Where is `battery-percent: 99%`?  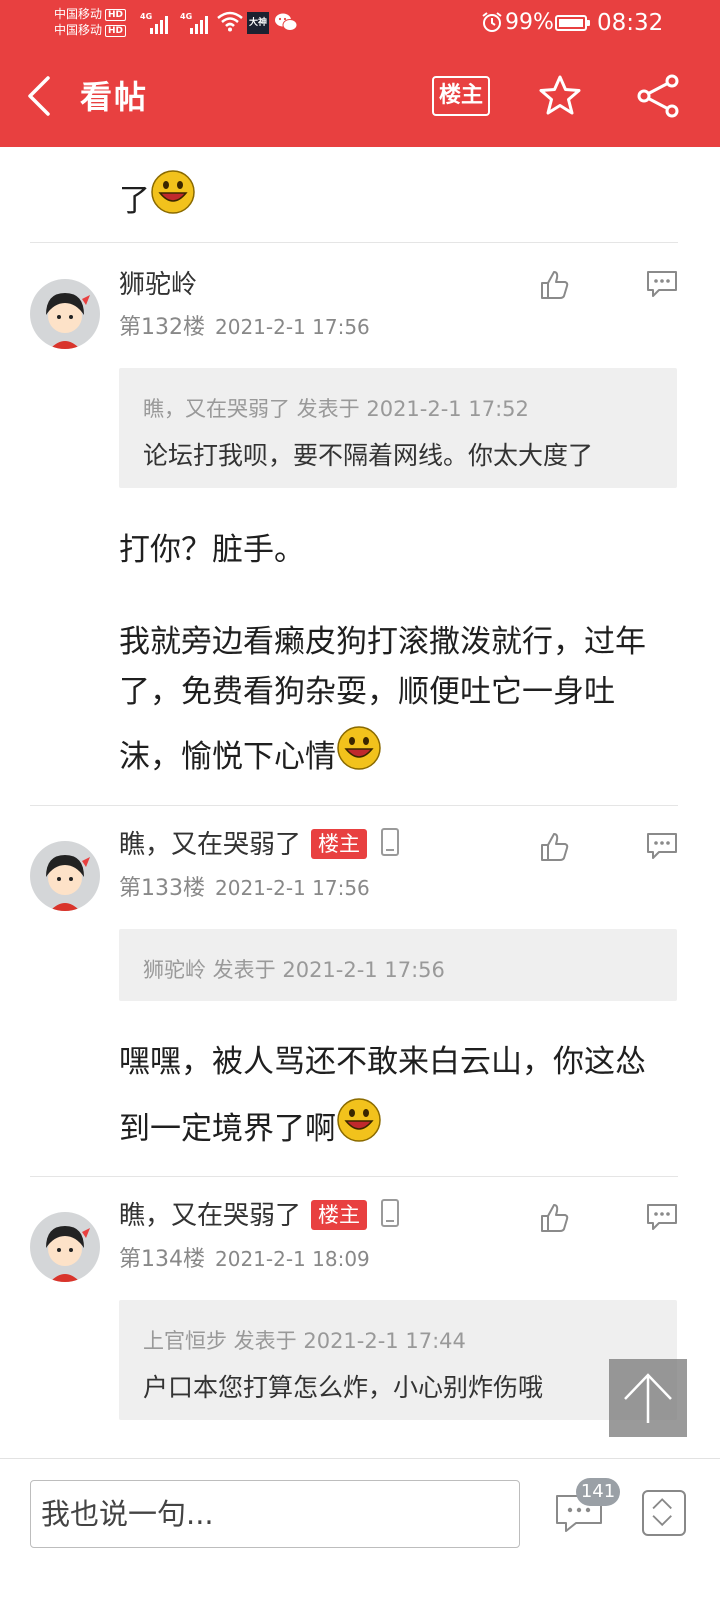 battery-percent: 99% is located at coordinates (529, 22).